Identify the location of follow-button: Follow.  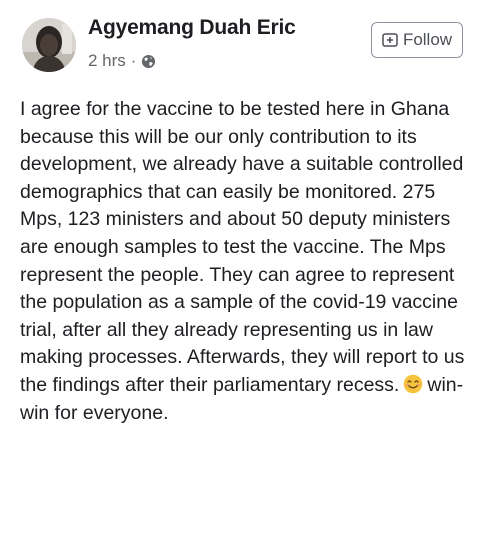
(417, 40).